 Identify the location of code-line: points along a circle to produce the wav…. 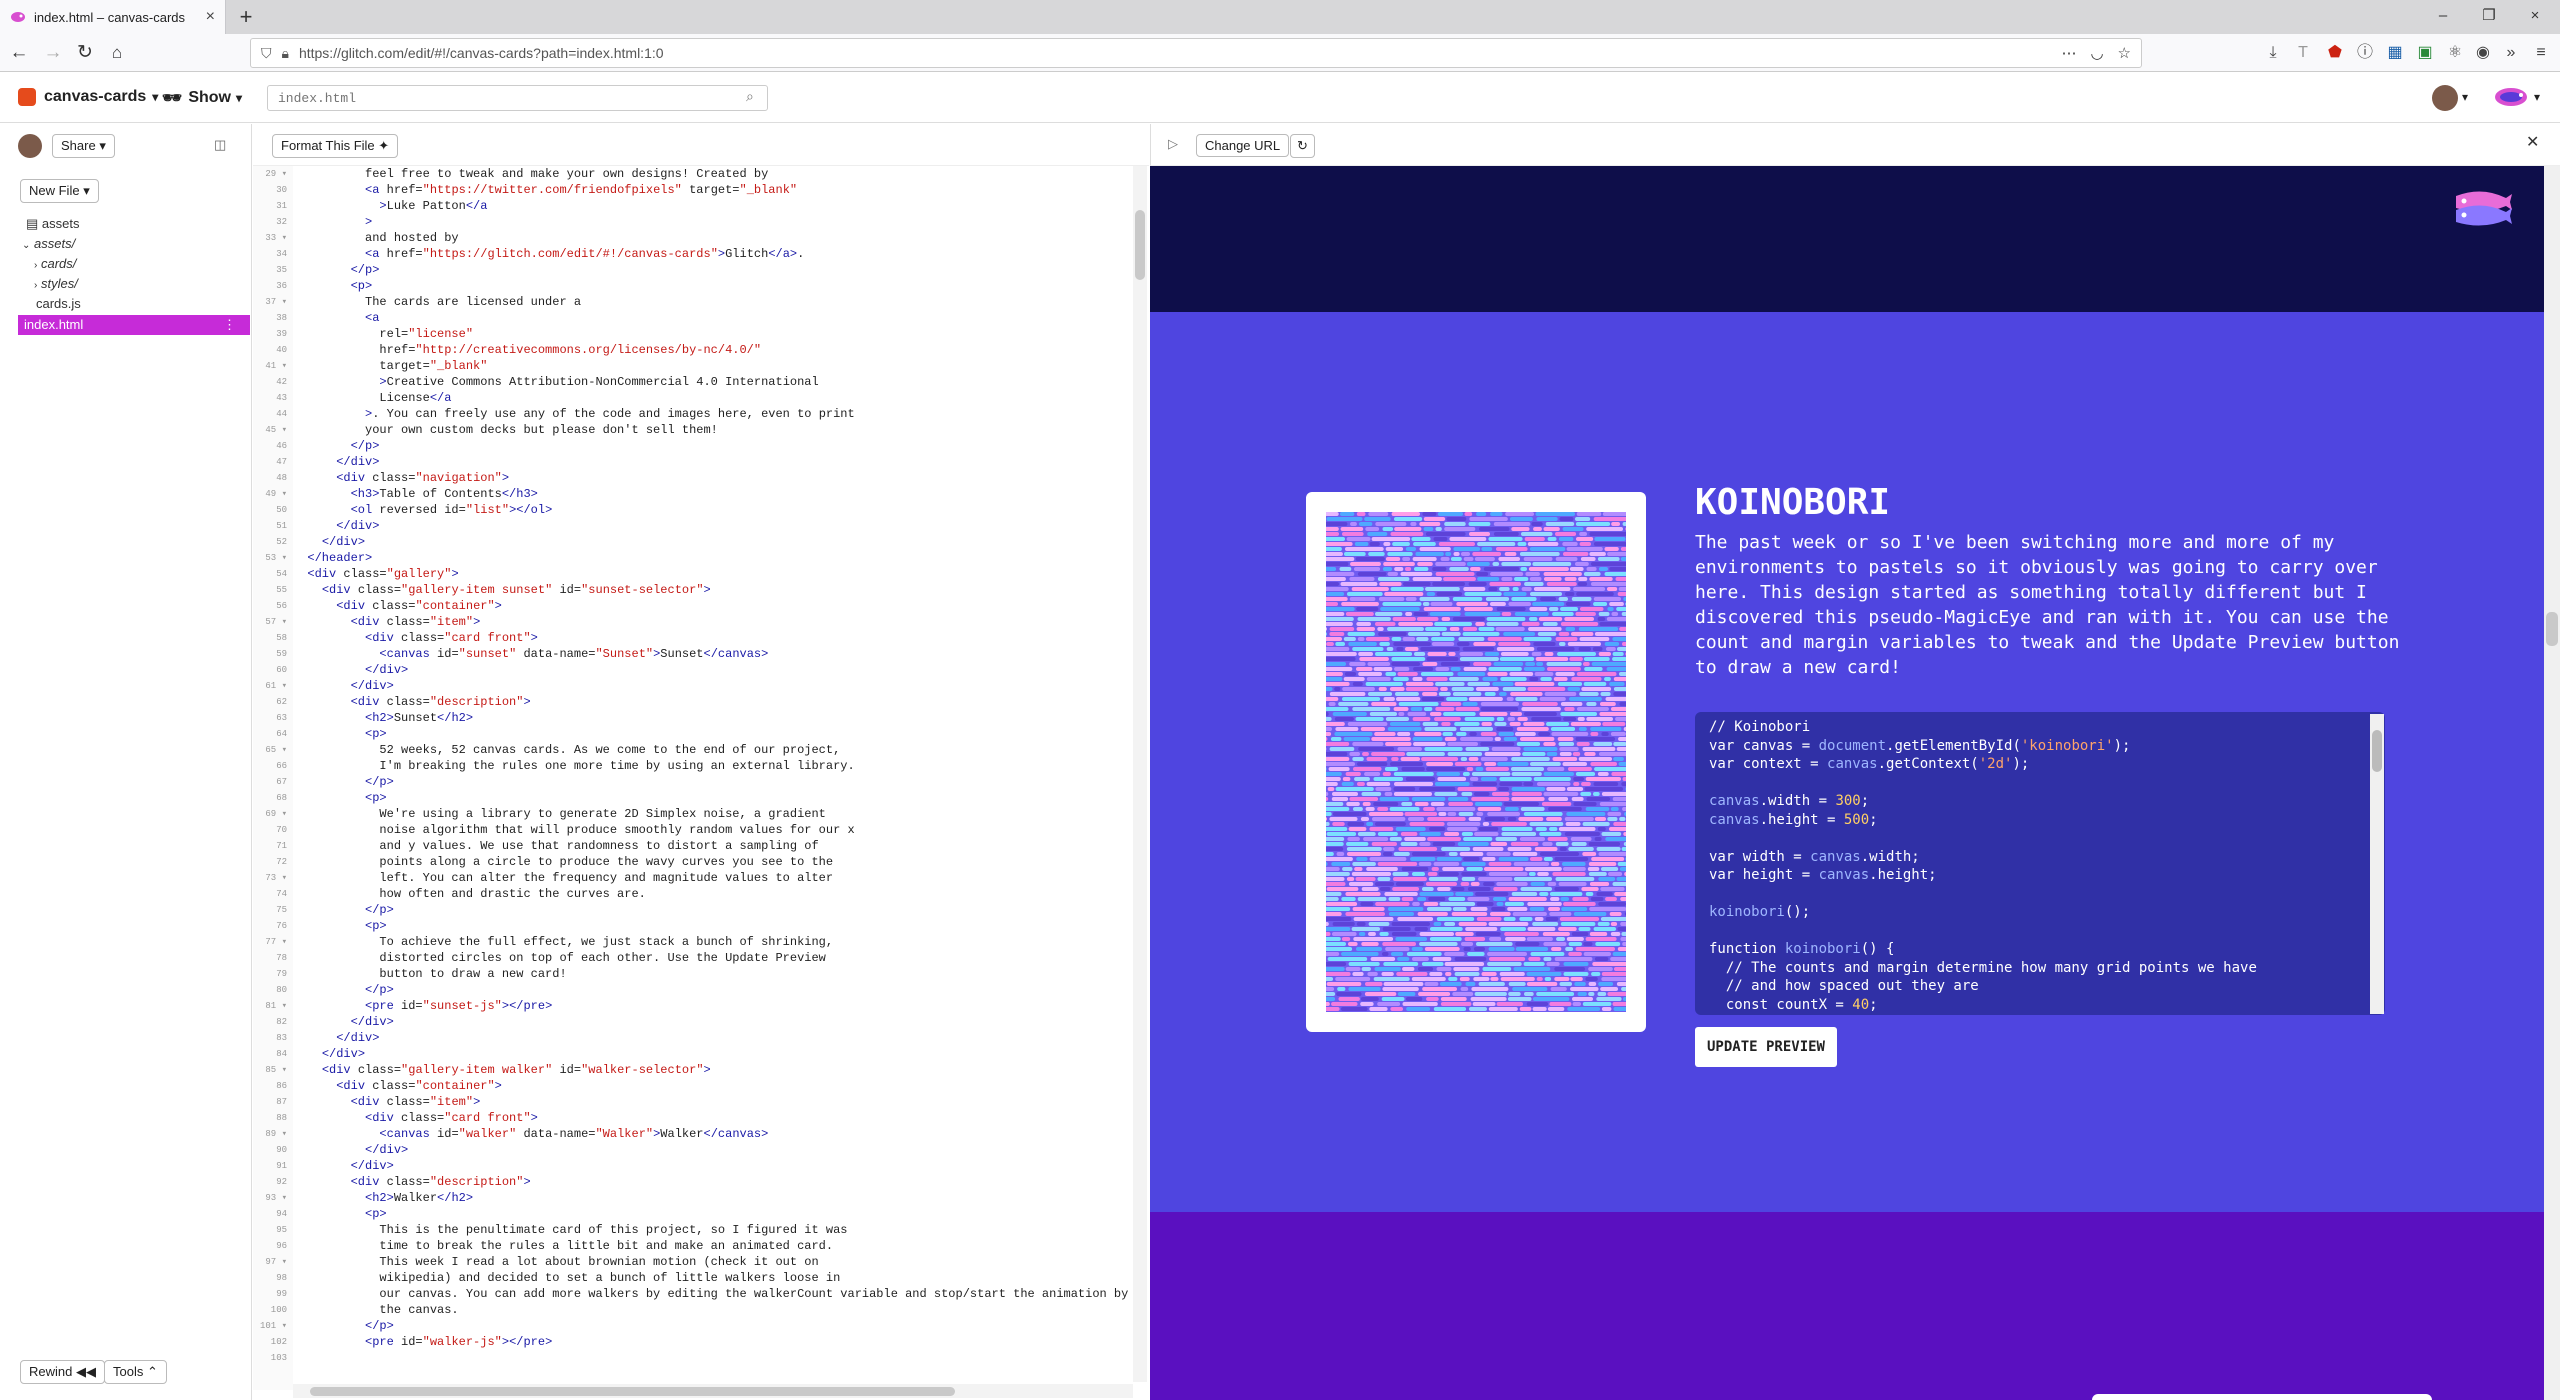
(713, 862).